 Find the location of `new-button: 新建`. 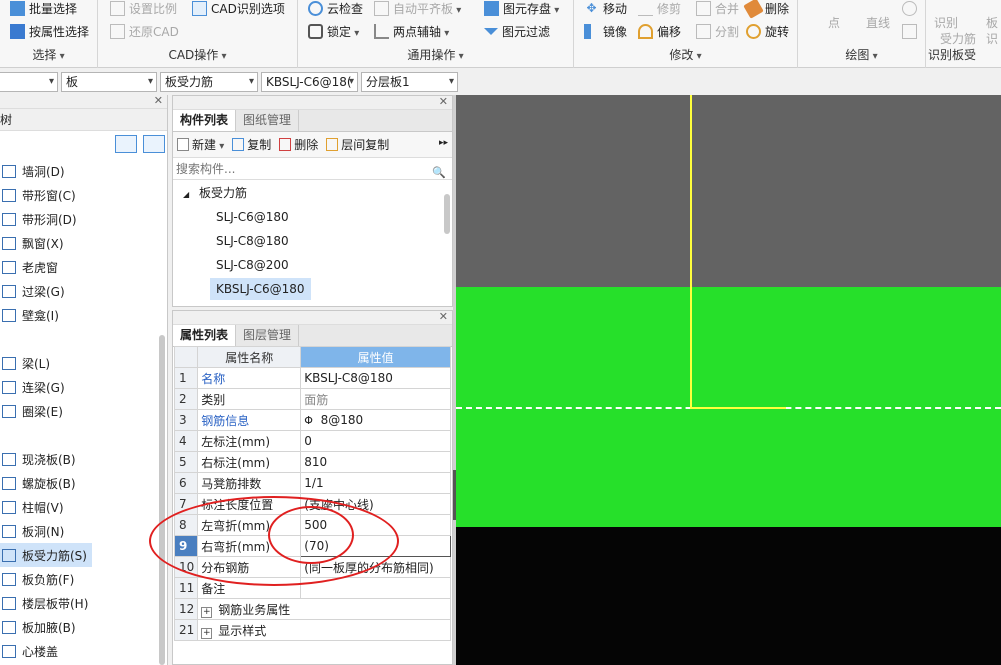

new-button: 新建 is located at coordinates (200, 144).